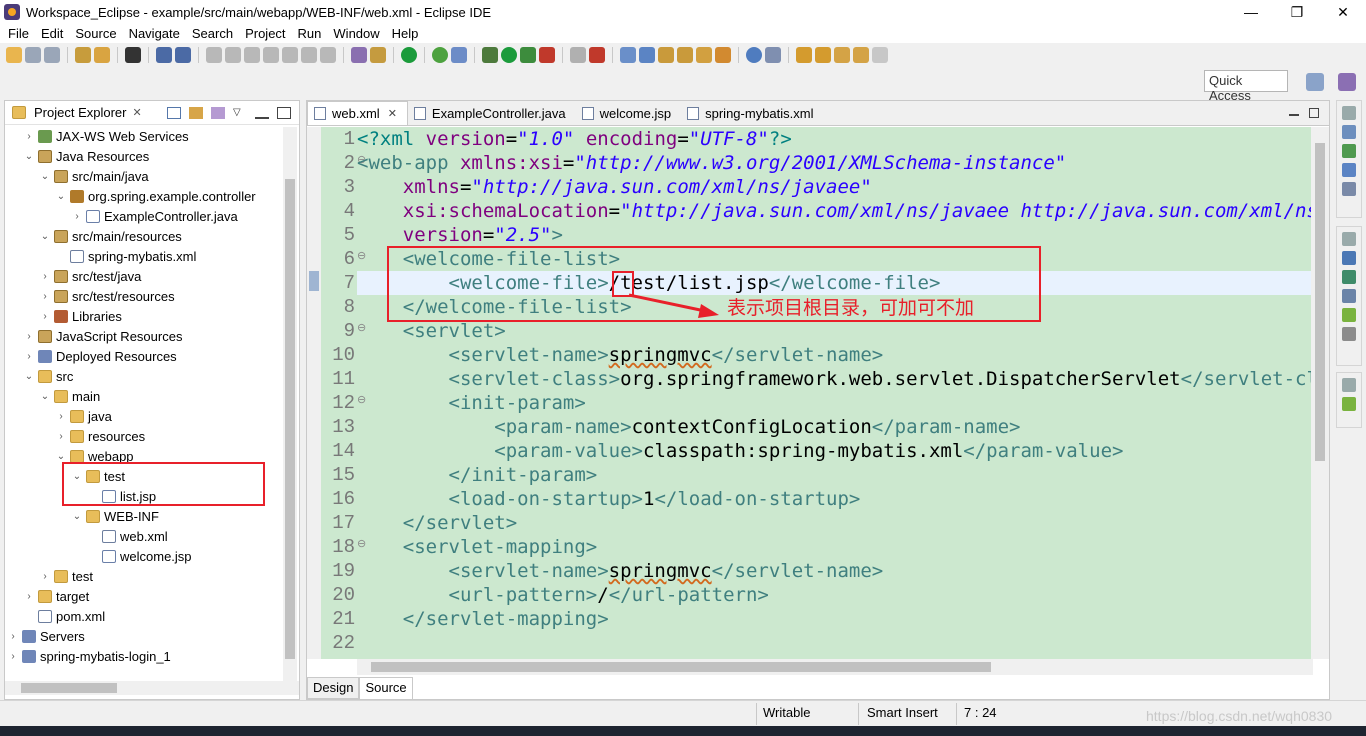  What do you see at coordinates (265, 33) in the screenshot?
I see `menu-project: Project` at bounding box center [265, 33].